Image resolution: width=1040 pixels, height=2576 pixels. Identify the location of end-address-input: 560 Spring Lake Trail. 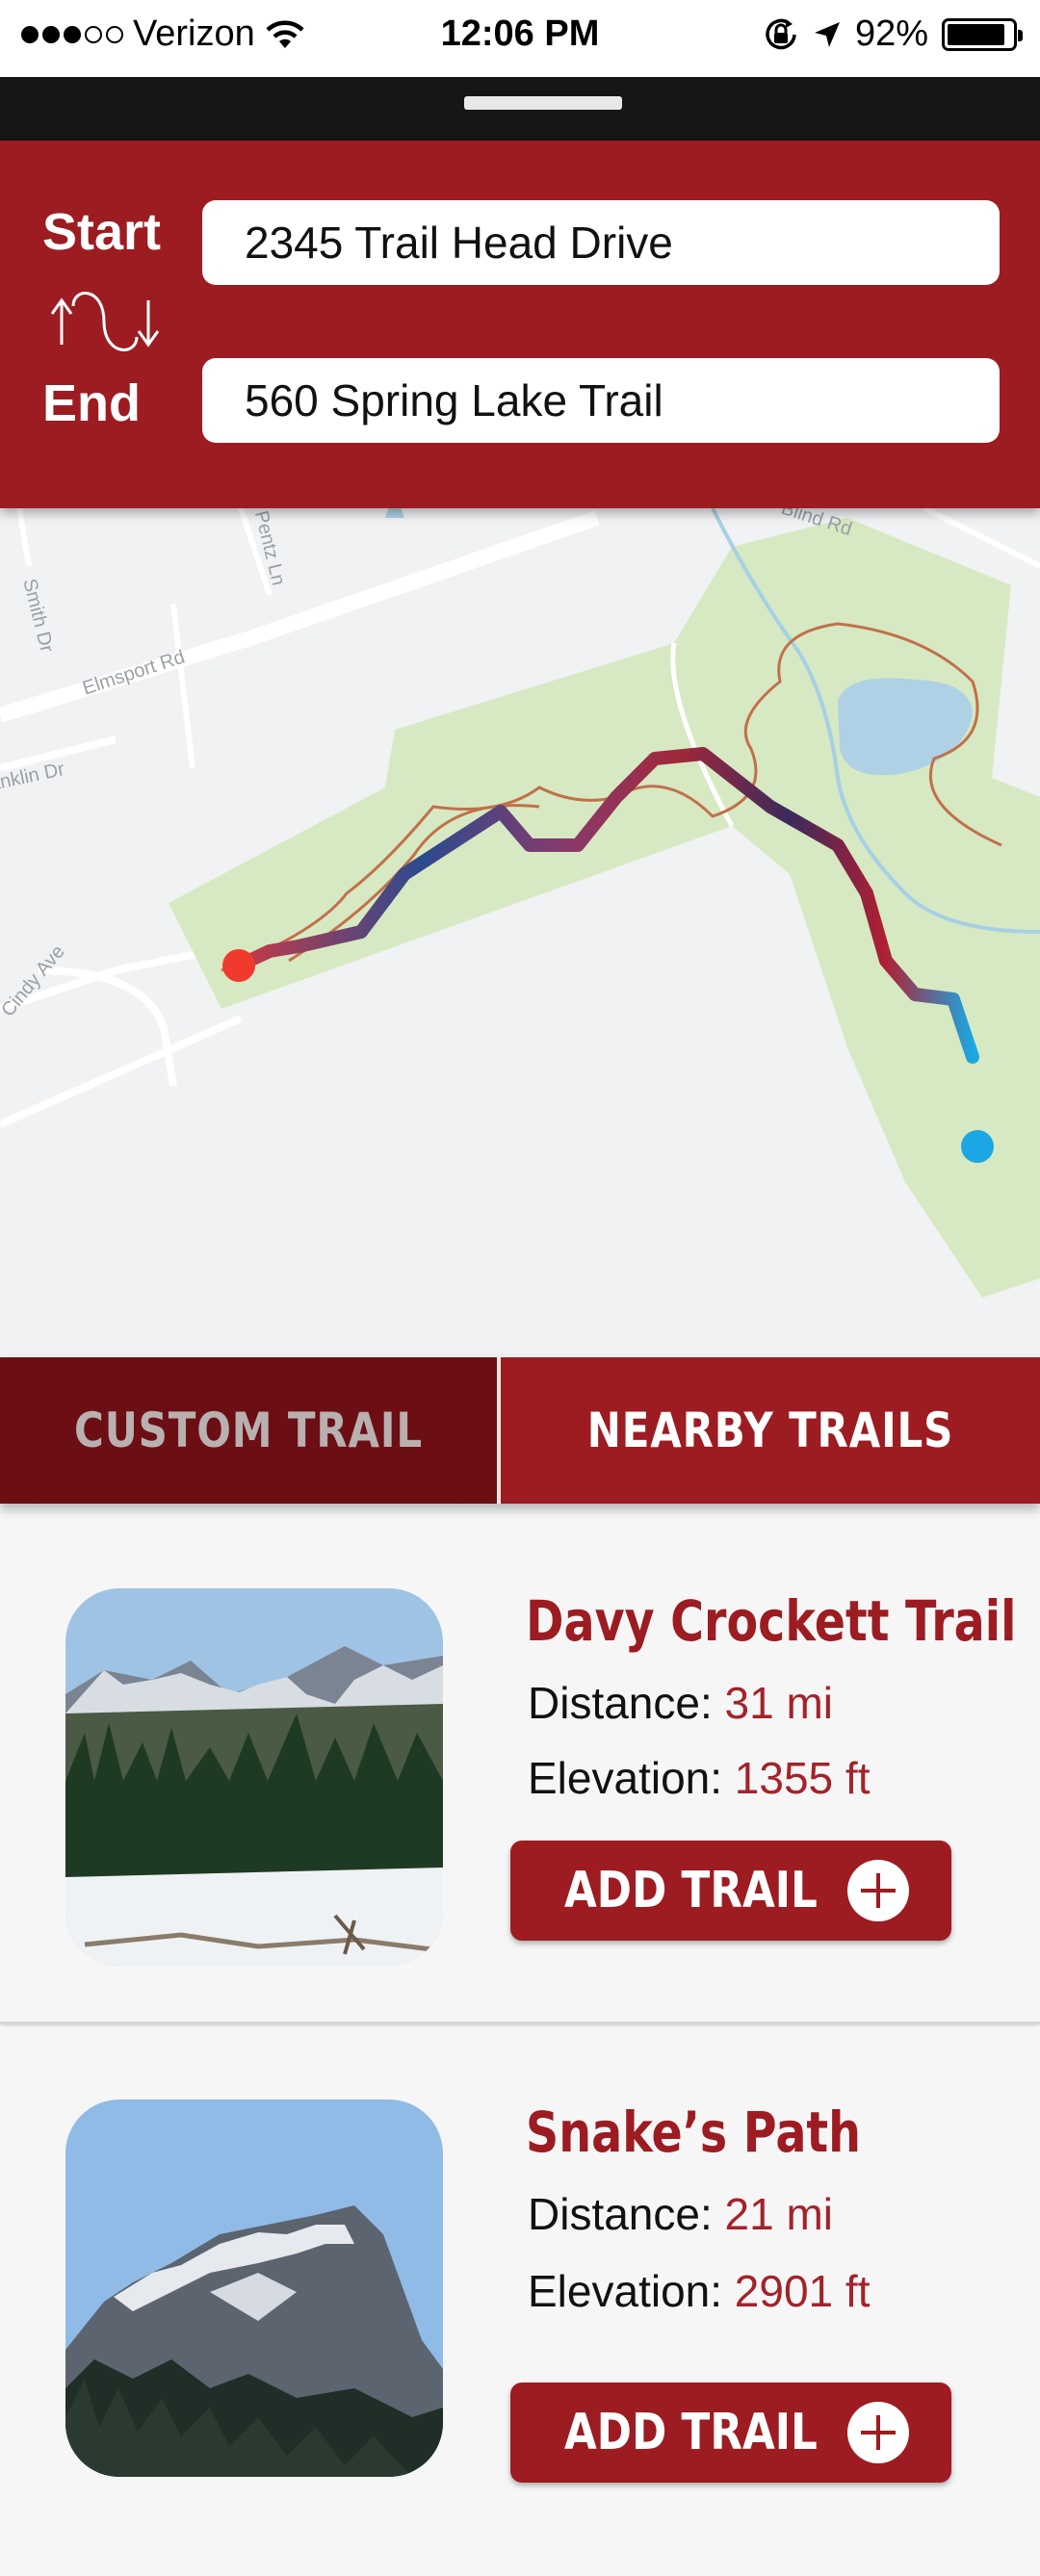
(601, 400).